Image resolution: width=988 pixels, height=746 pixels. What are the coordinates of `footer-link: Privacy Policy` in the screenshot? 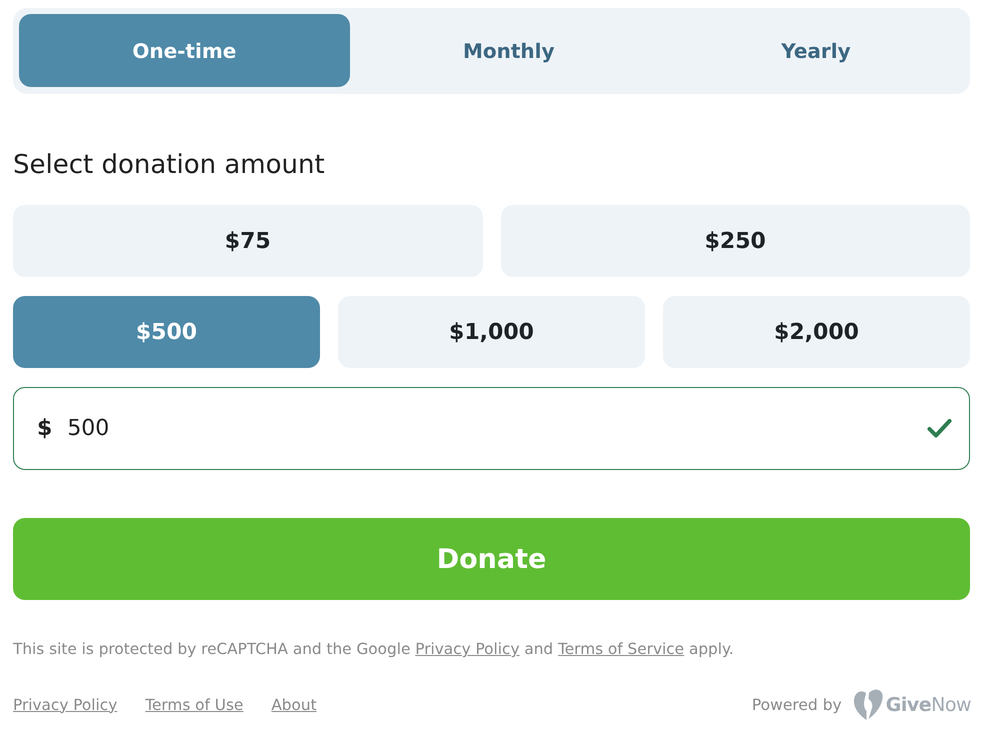 It's located at (65, 704).